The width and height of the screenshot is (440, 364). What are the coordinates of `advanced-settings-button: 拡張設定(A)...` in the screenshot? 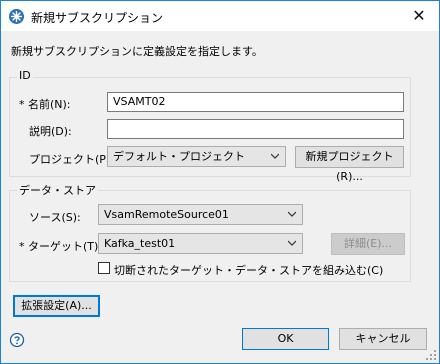 It's located at (56, 306).